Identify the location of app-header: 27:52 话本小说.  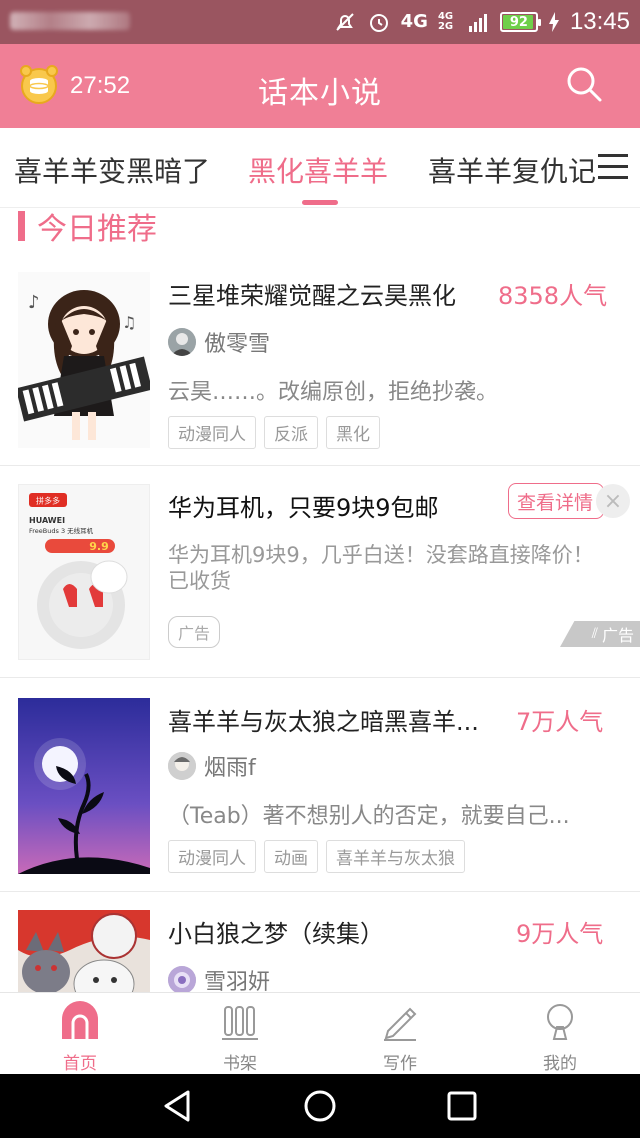
(320, 86).